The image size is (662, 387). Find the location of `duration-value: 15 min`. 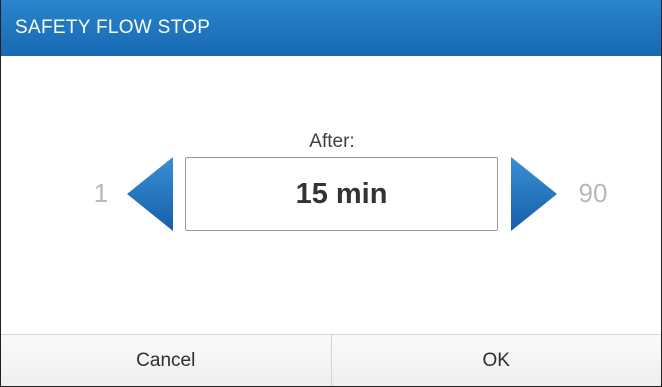

duration-value: 15 min is located at coordinates (341, 193).